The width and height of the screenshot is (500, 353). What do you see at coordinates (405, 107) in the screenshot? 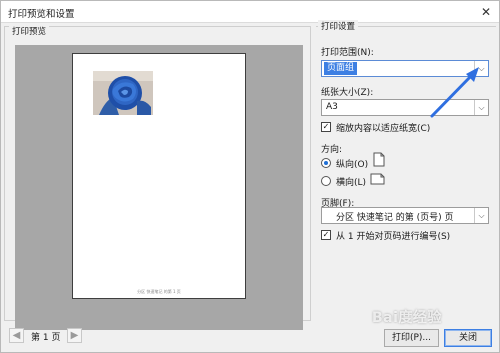
I see `paper-size-select: A3 ⌵` at bounding box center [405, 107].